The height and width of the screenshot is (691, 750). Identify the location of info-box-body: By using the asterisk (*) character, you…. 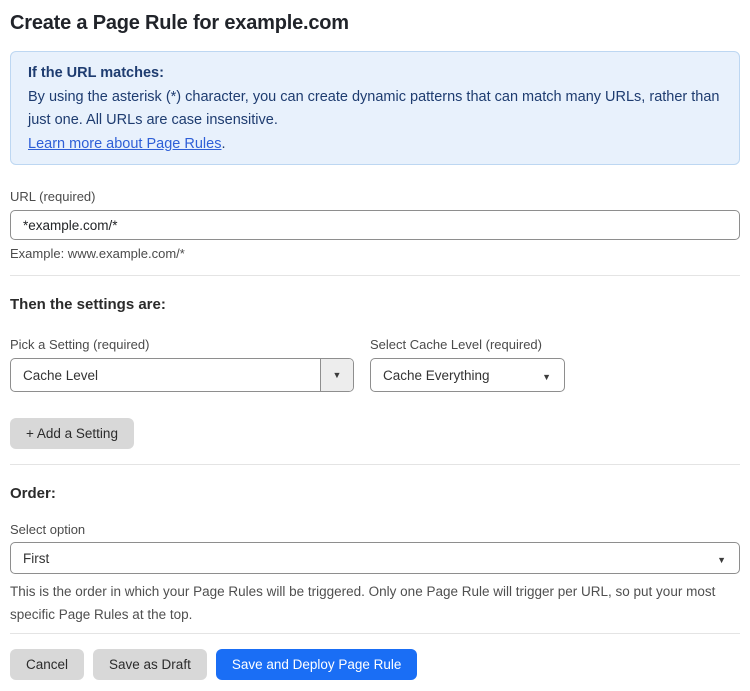
(374, 108).